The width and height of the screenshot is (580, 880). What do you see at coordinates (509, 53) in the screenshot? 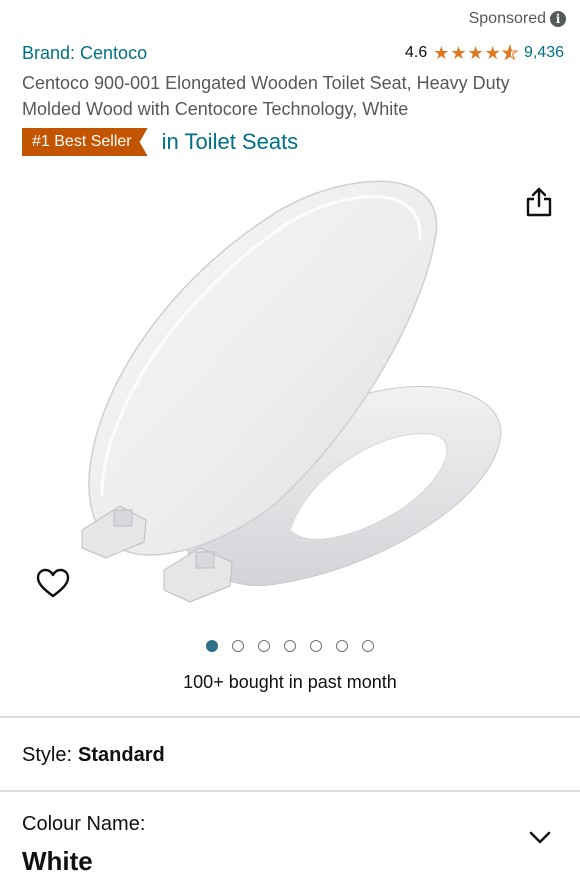
I see `star-half-icon: ★` at bounding box center [509, 53].